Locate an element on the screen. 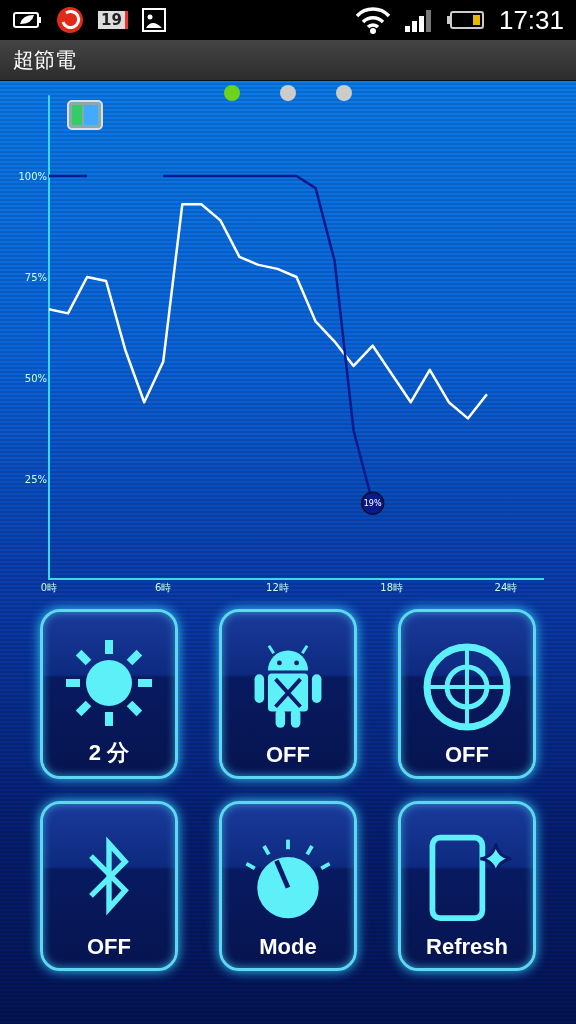 The image size is (576, 1024). toggle-button: 2 分 is located at coordinates (109, 694).